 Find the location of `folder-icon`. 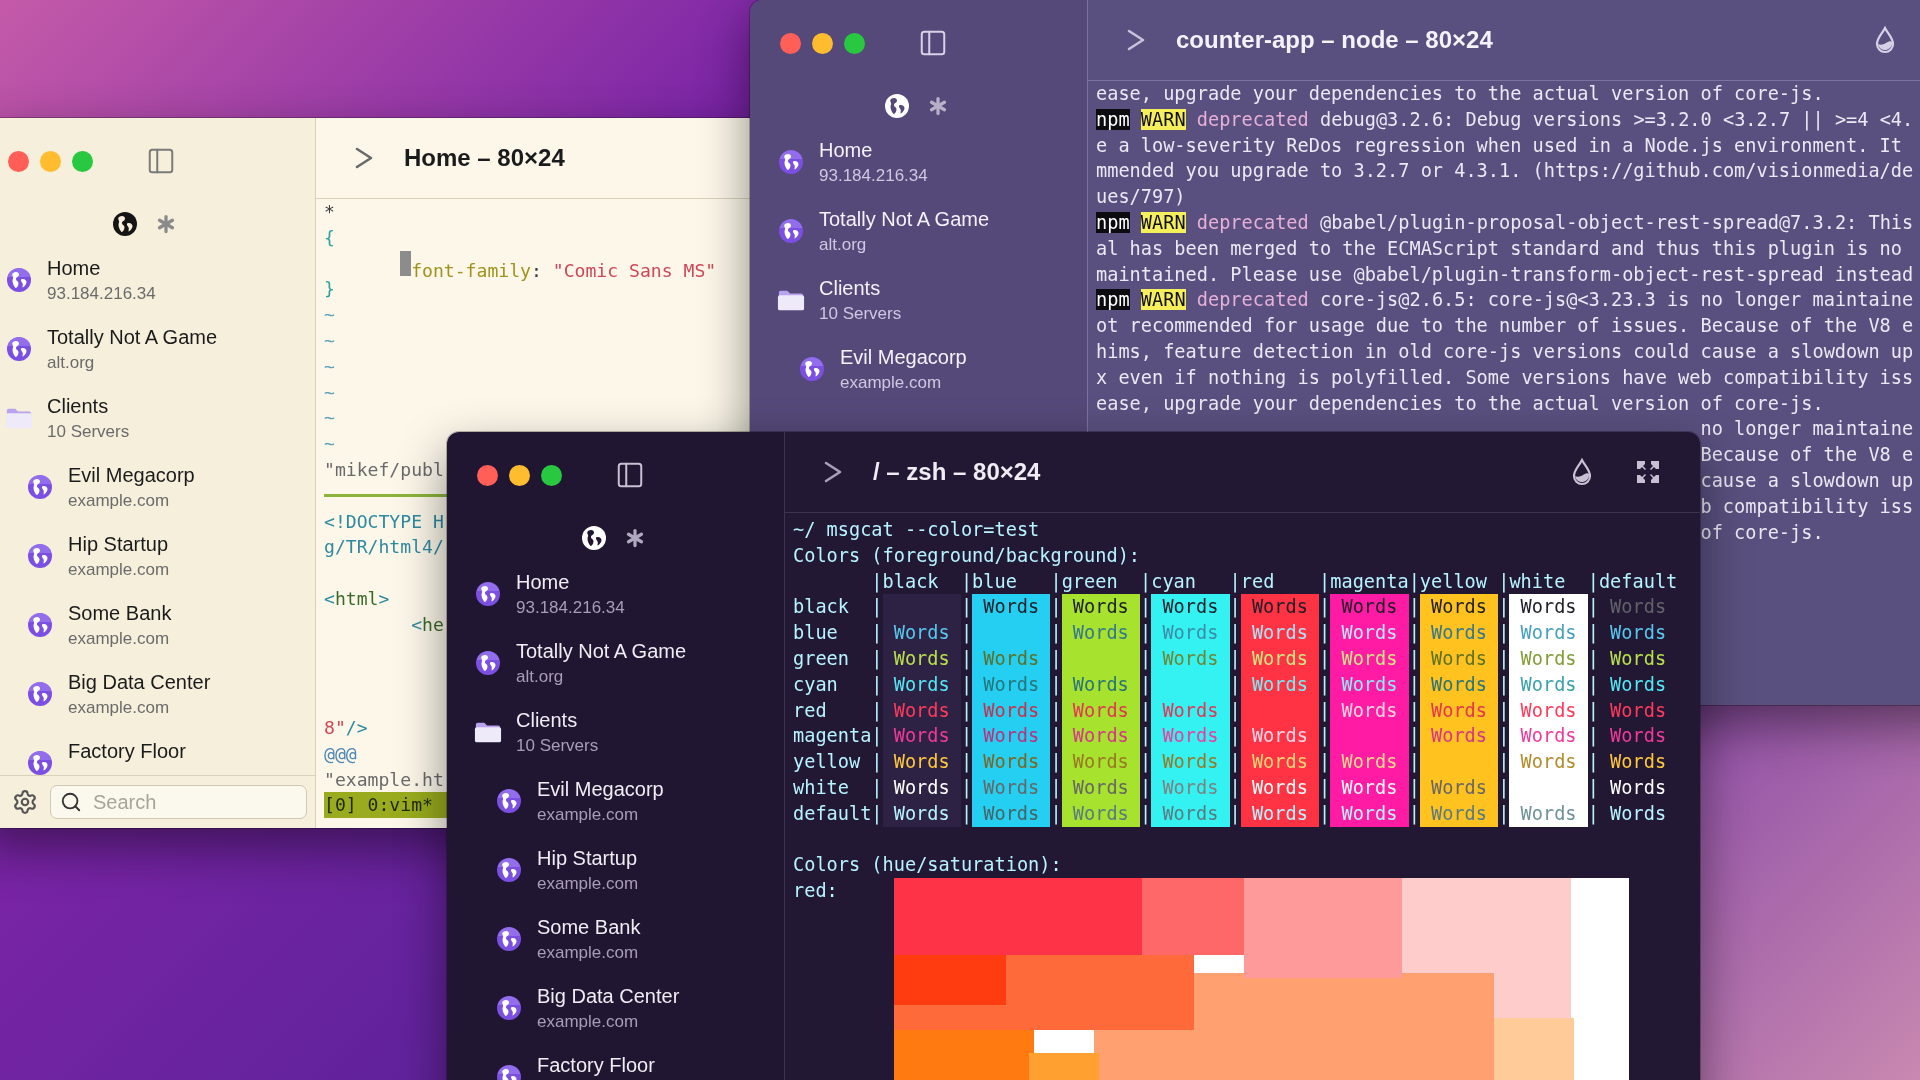

folder-icon is located at coordinates (19, 418).